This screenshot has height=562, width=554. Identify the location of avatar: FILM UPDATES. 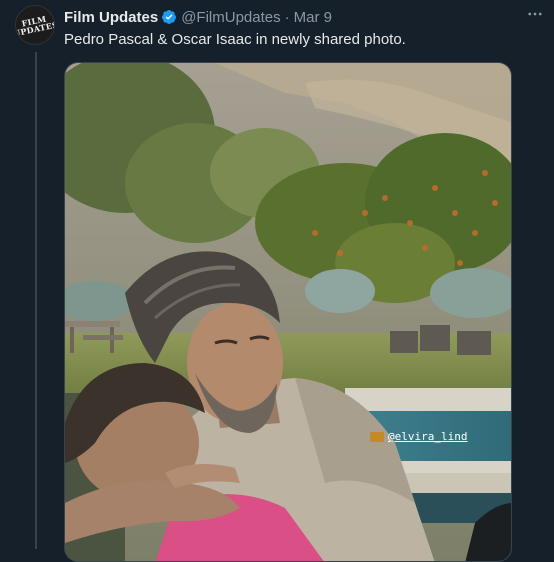
(35, 25).